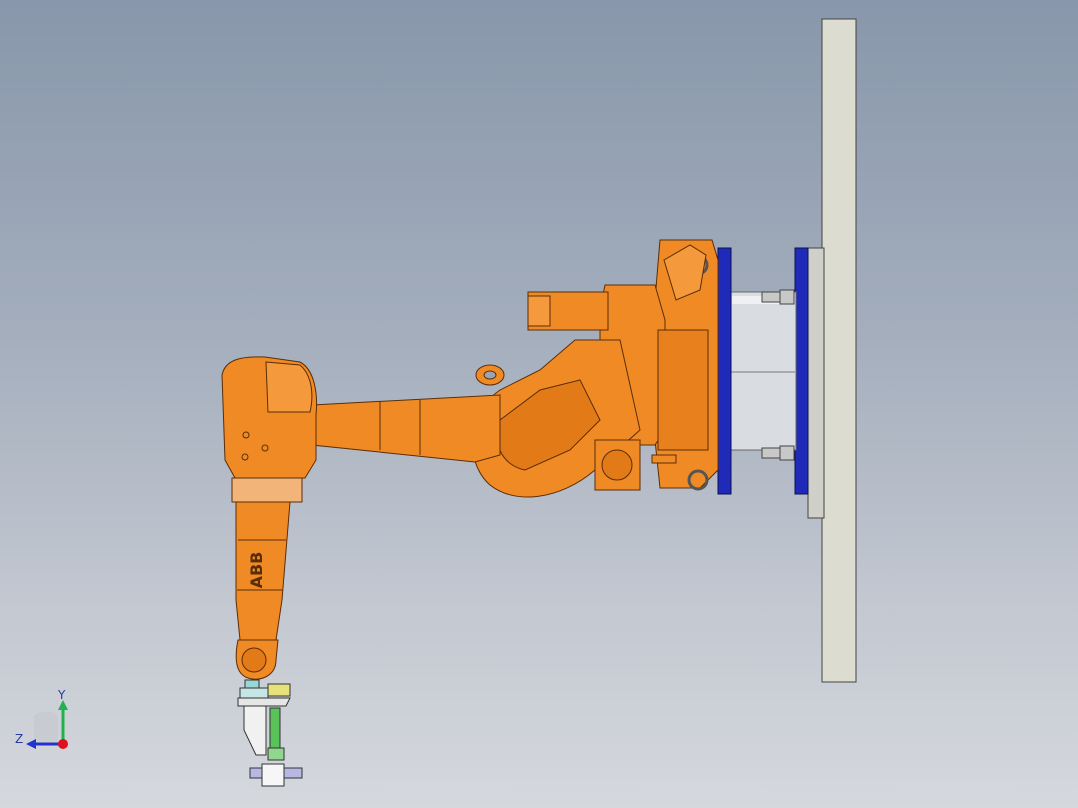 Image resolution: width=1078 pixels, height=808 pixels. What do you see at coordinates (62, 695) in the screenshot?
I see `y-axis-label: Y` at bounding box center [62, 695].